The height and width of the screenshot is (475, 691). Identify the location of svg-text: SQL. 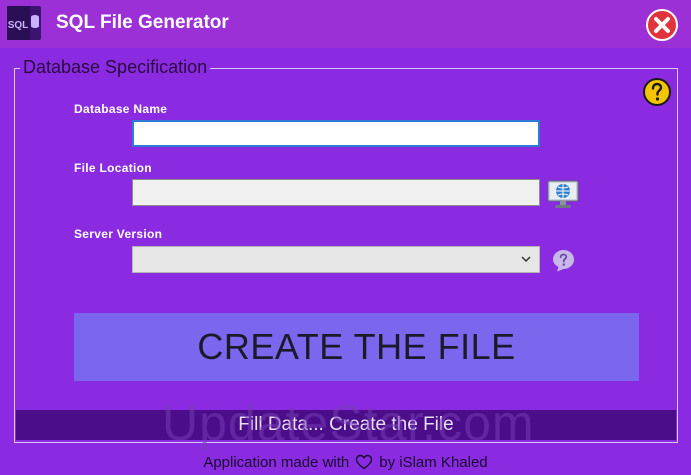
(18, 25).